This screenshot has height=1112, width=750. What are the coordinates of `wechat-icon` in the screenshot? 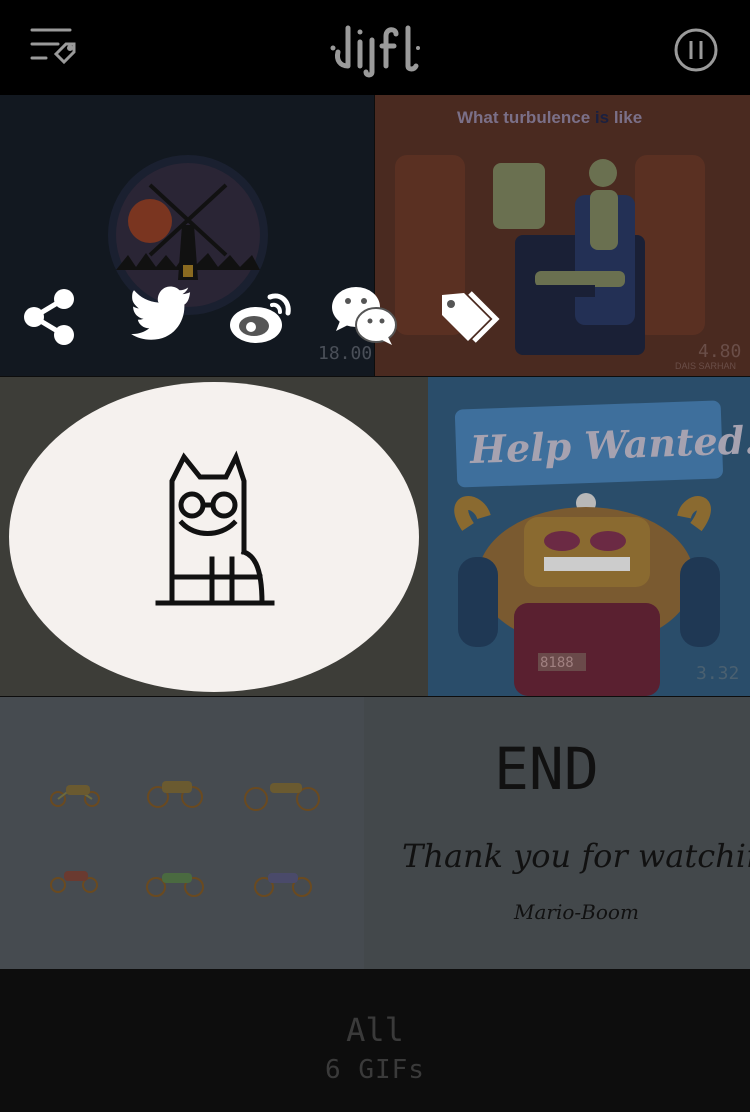 It's located at (365, 318).